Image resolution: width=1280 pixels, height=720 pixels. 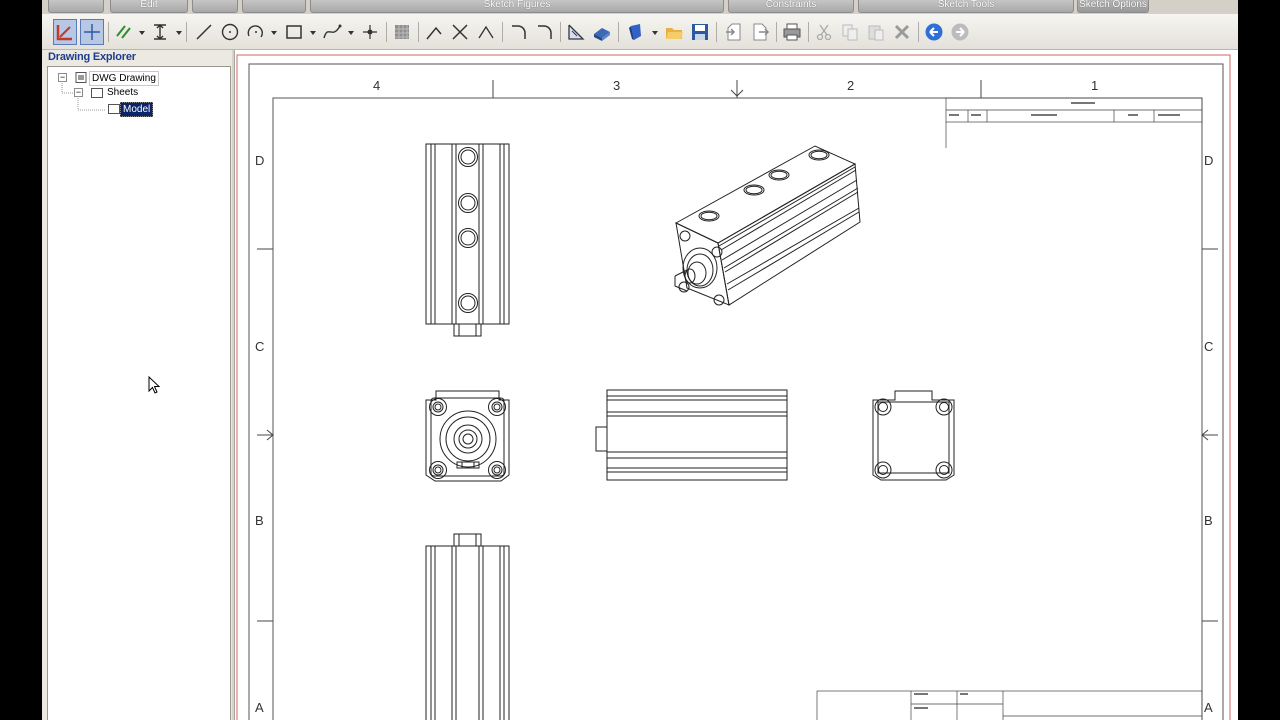 What do you see at coordinates (902, 32) in the screenshot?
I see `delete-button` at bounding box center [902, 32].